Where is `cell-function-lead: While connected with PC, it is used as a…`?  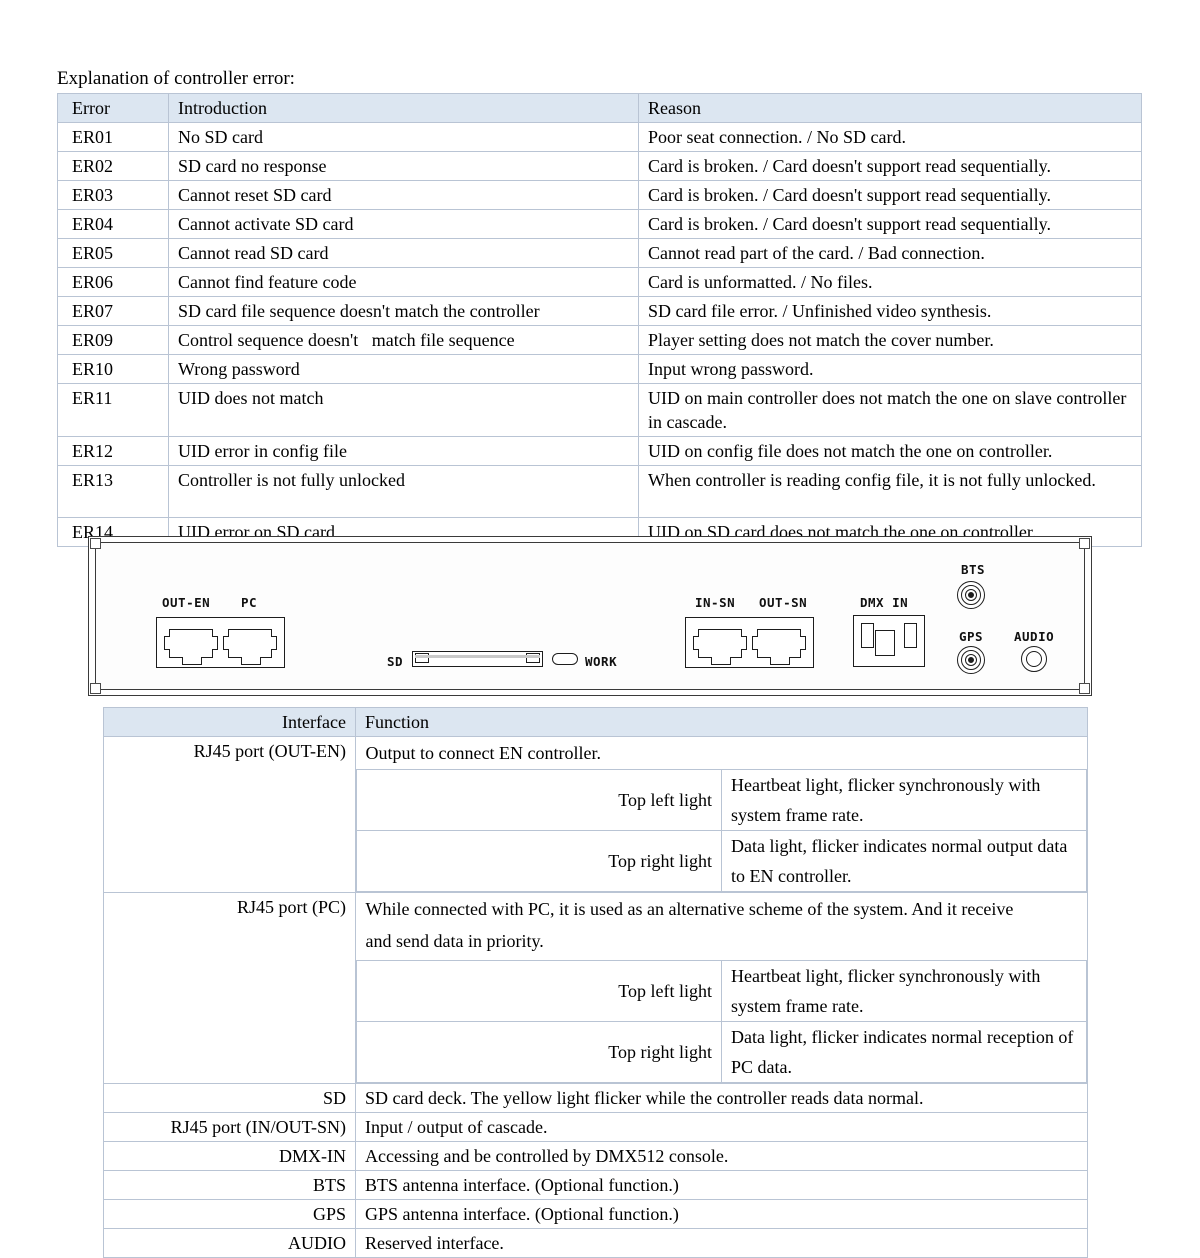 cell-function-lead: While connected with PC, it is used as a… is located at coordinates (689, 909).